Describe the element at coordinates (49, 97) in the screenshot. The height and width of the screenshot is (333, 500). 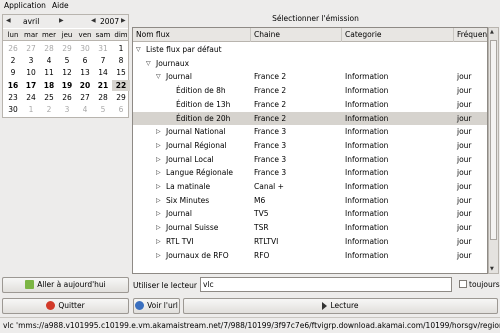
I see `calendar-day: 25` at that location.